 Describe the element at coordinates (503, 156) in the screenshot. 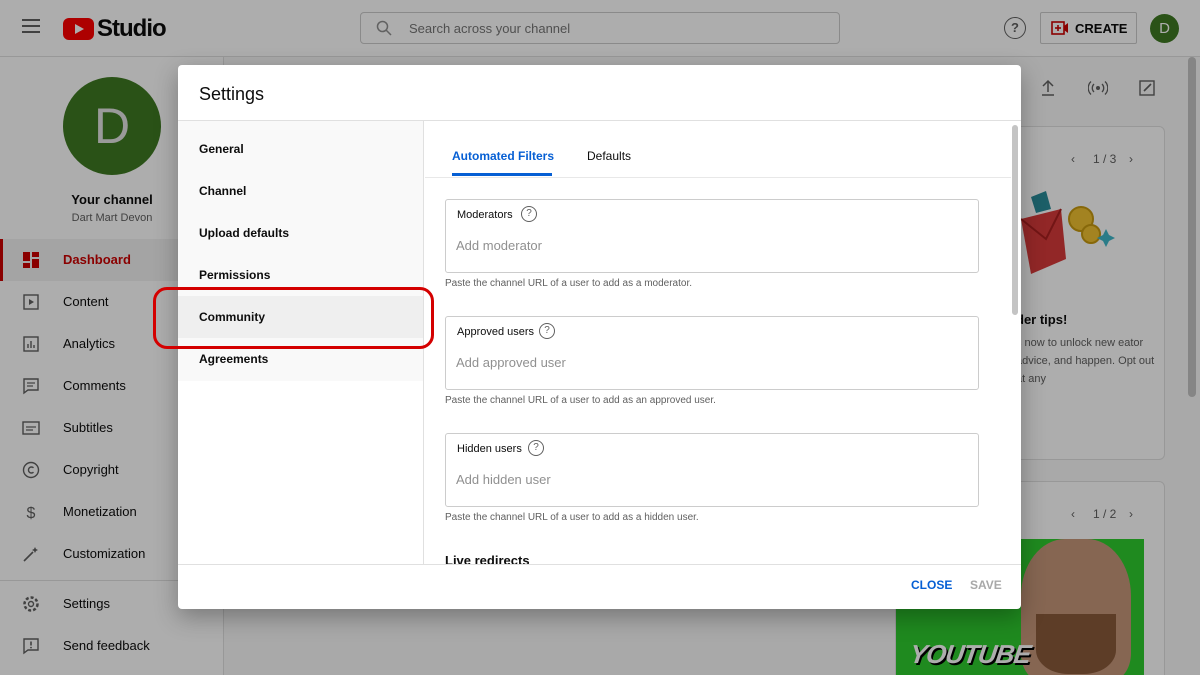

I see `tab-automated-filters: Automated Filters` at that location.